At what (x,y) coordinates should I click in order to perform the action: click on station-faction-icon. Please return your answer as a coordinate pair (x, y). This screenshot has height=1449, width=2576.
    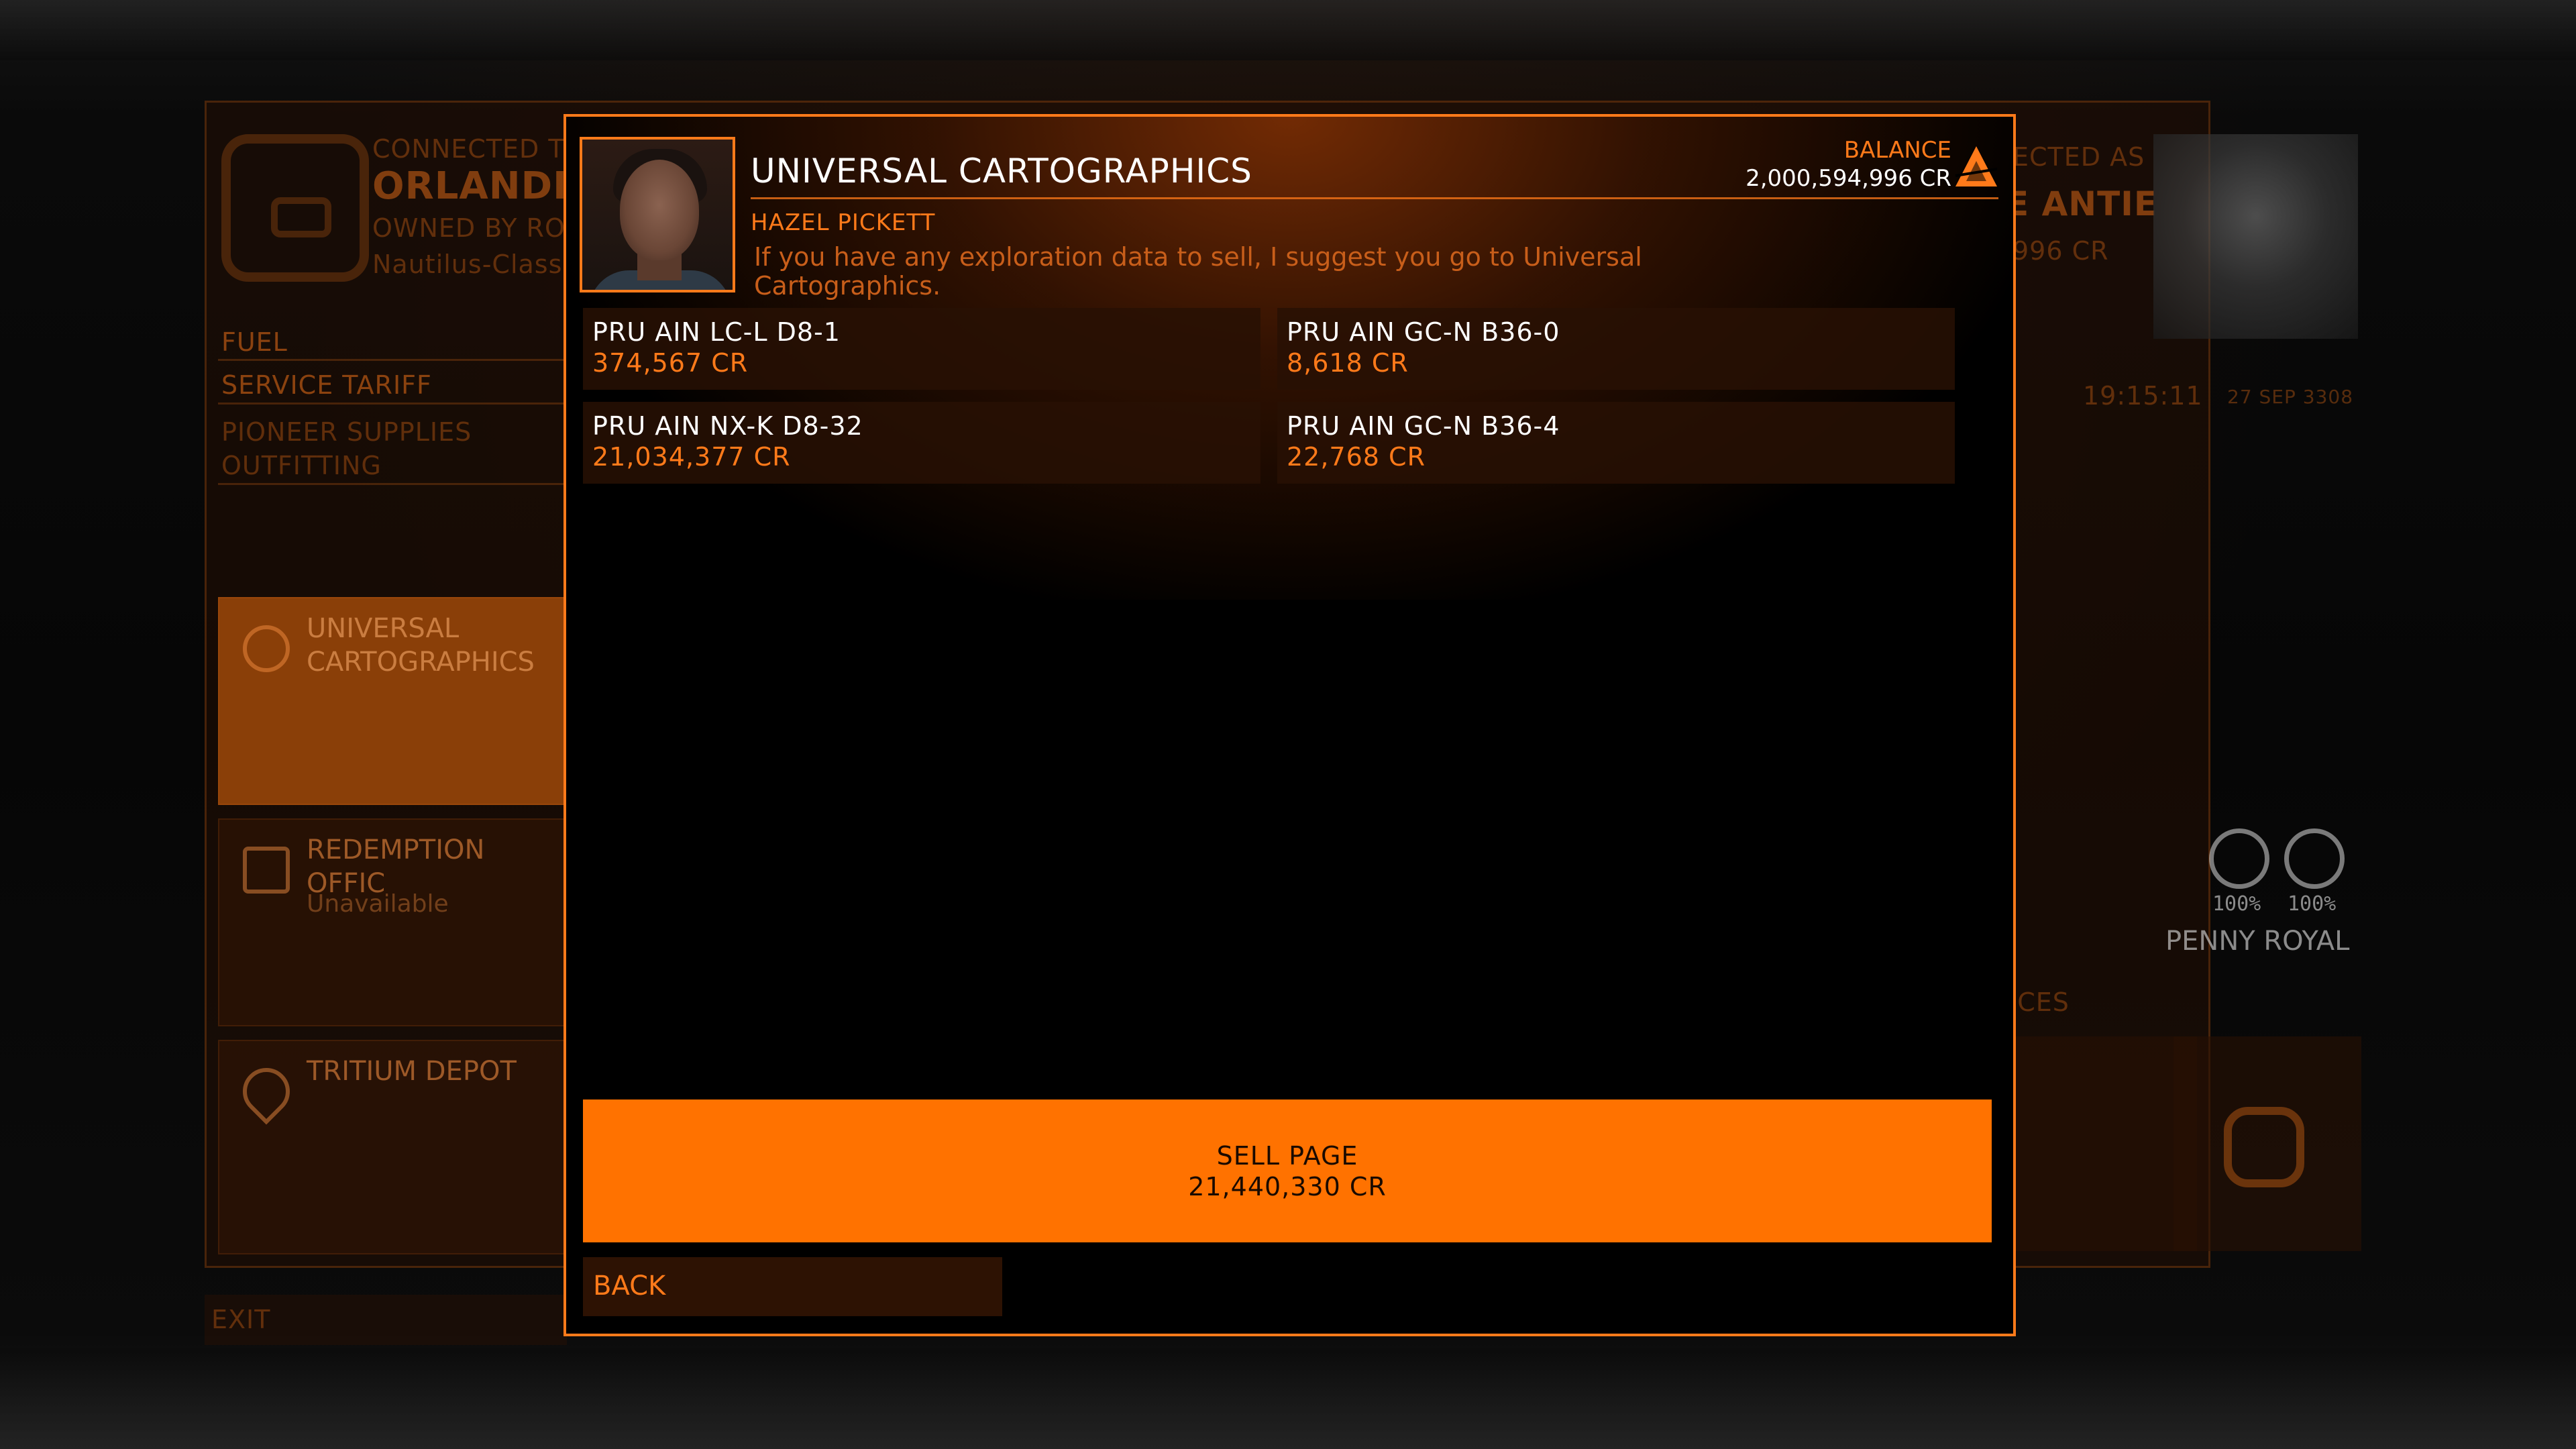
    Looking at the image, I should click on (295, 208).